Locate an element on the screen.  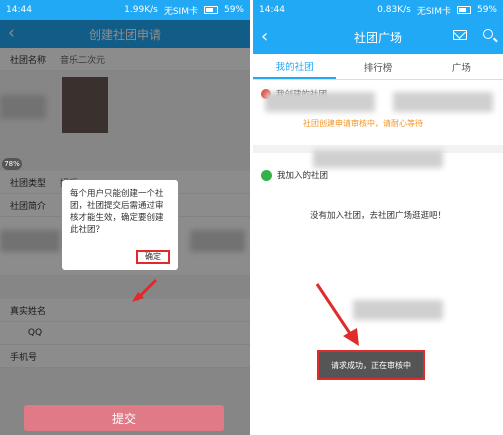
tab-bar: 我的社团 排行榜 广场 is located at coordinates (378, 67).